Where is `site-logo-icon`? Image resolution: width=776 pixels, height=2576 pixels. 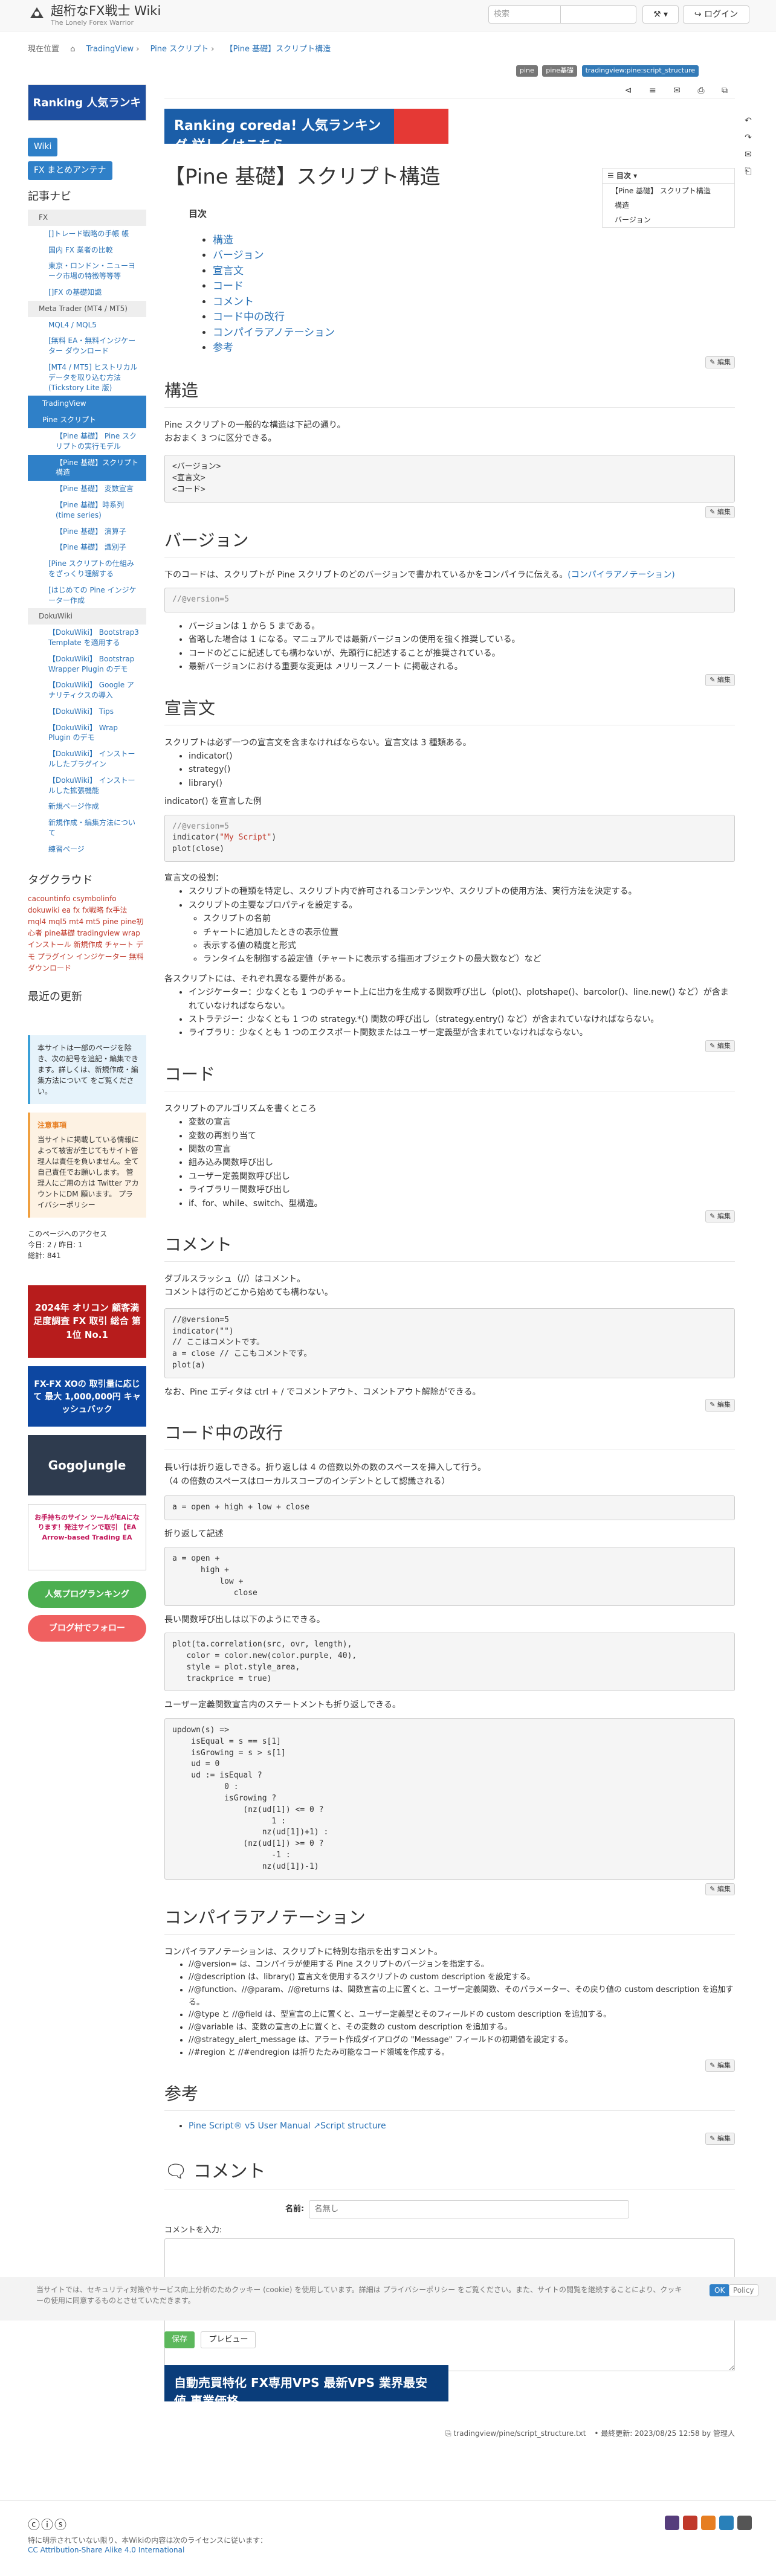
site-logo-icon is located at coordinates (37, 13).